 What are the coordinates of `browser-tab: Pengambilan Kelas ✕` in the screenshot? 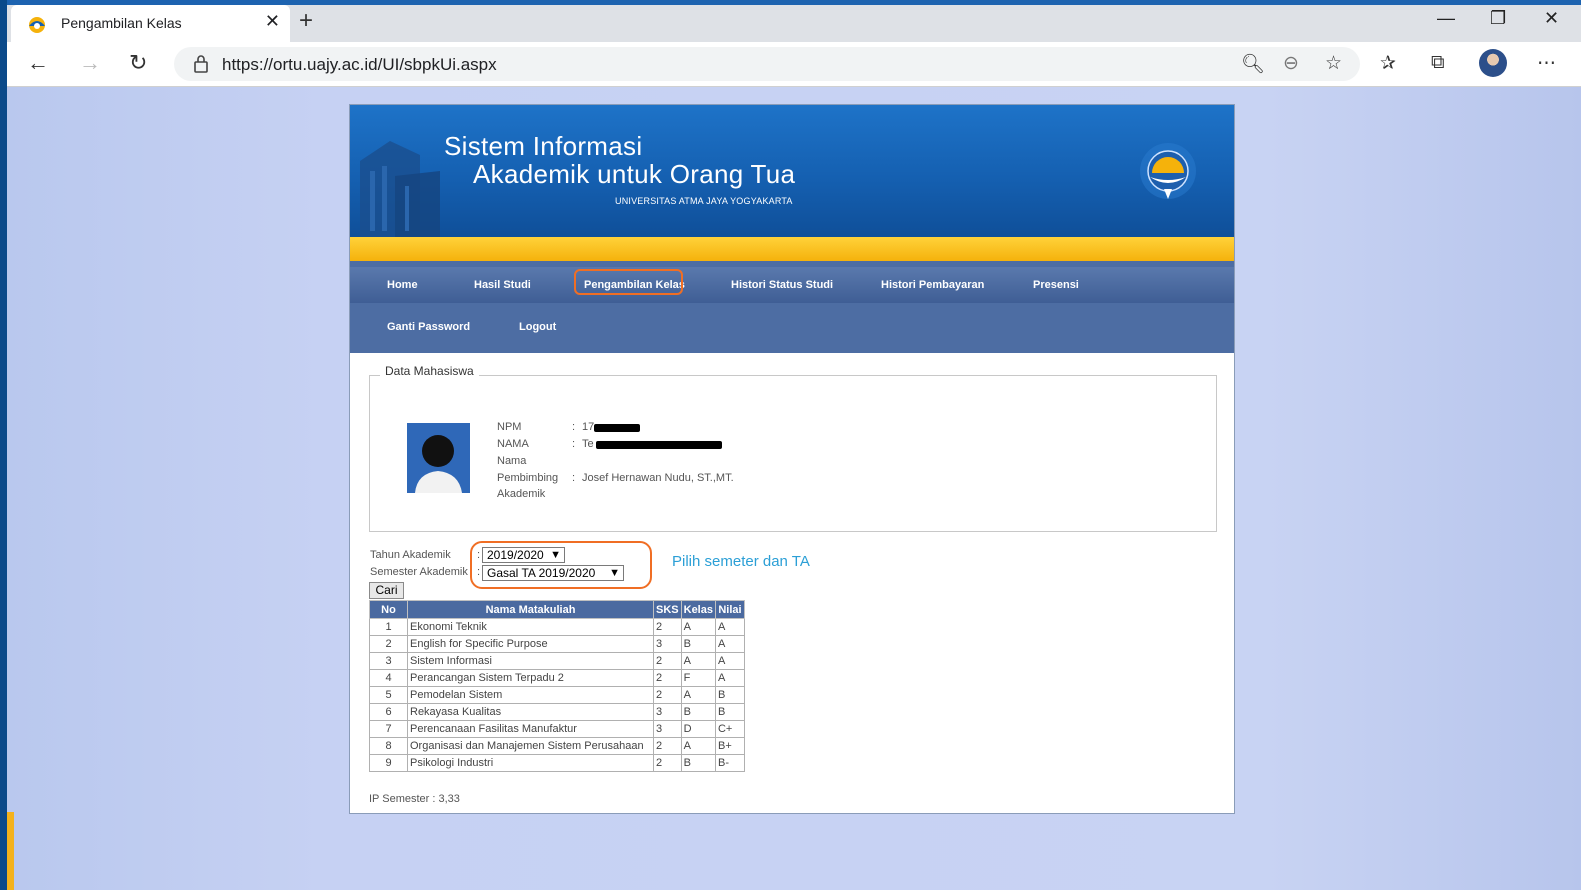 It's located at (150, 23).